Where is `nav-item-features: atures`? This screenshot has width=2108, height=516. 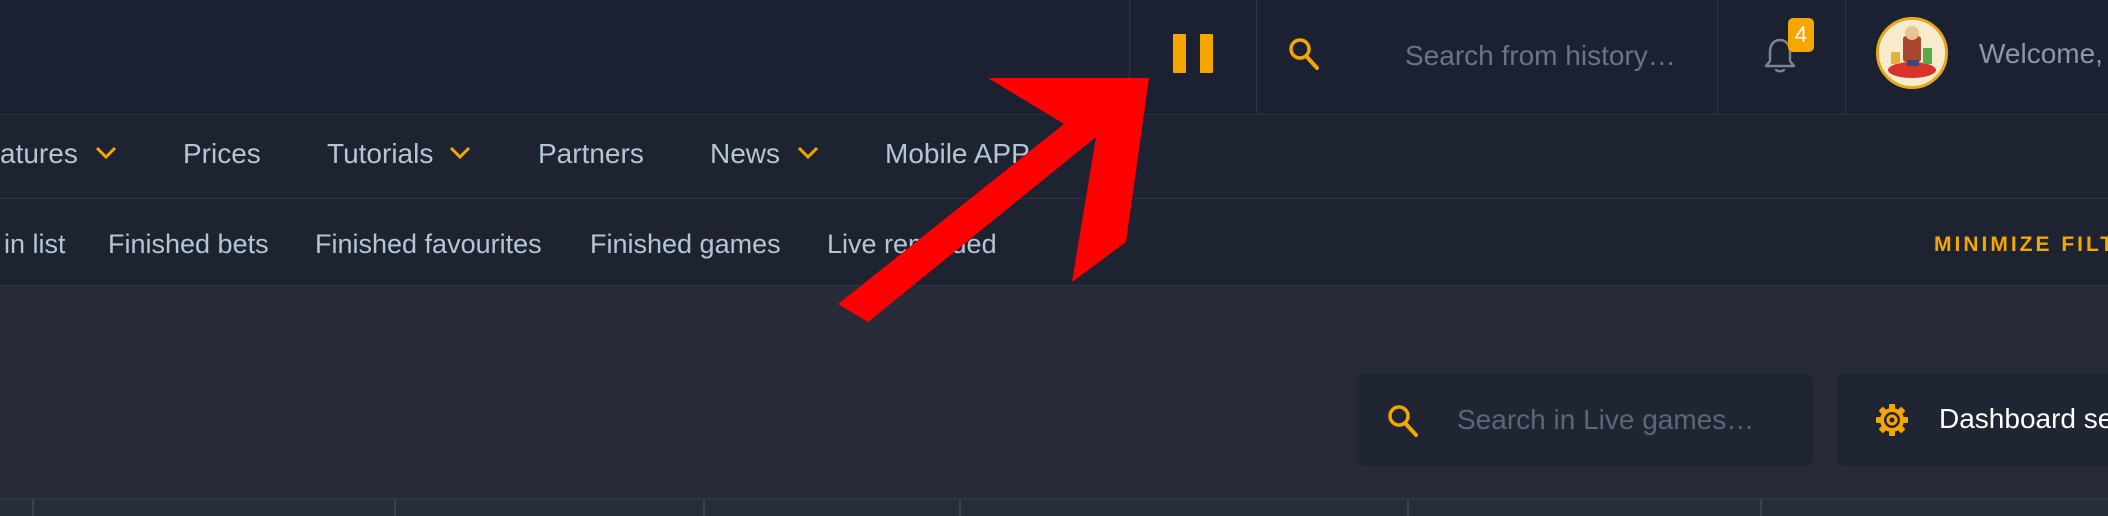 nav-item-features: atures is located at coordinates (39, 154).